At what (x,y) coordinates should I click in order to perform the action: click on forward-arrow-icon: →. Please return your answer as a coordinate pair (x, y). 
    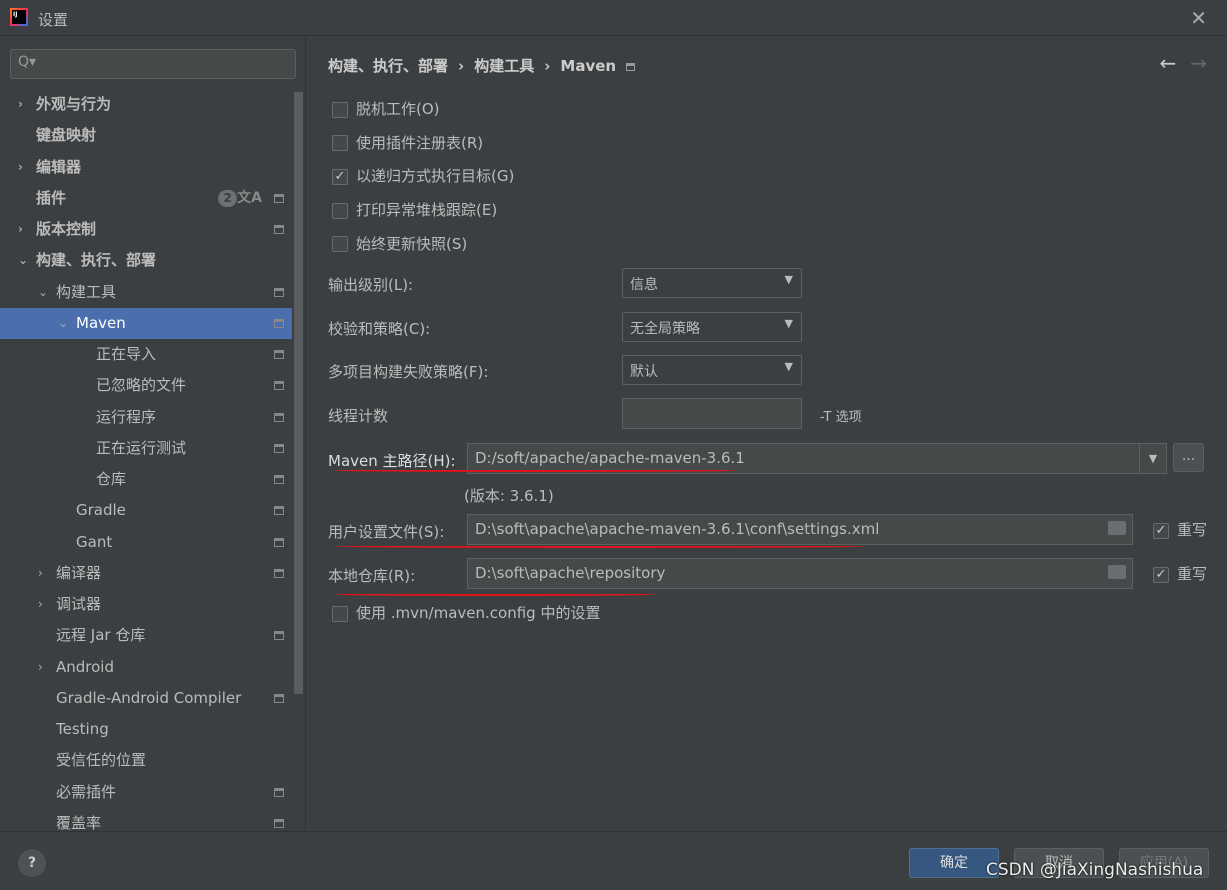
    Looking at the image, I should click on (1198, 63).